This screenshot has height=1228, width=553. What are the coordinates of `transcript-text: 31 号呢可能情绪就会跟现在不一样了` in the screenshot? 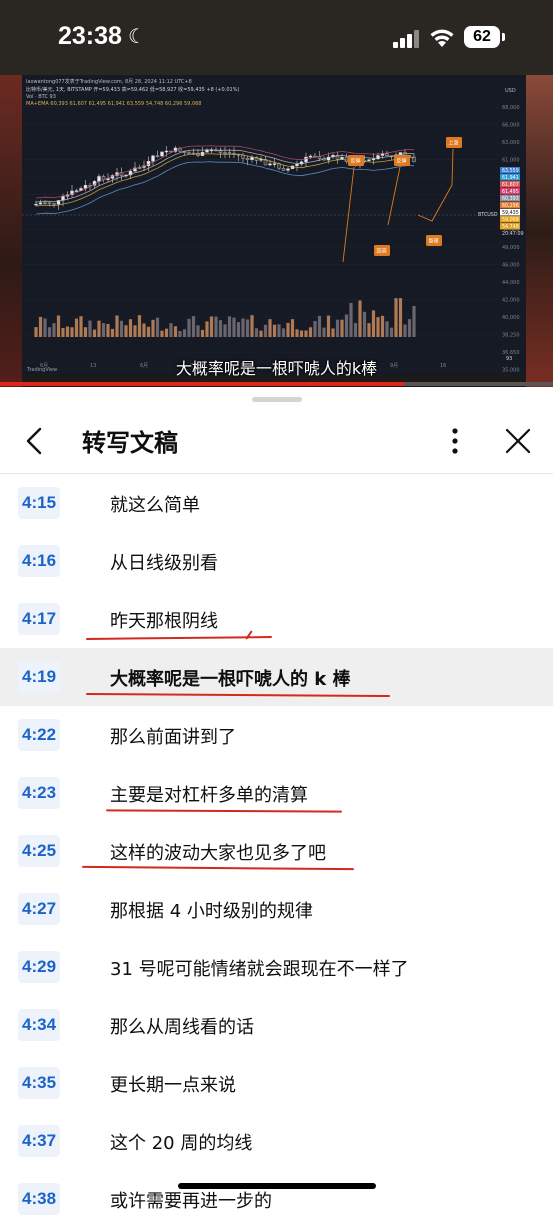 It's located at (259, 969).